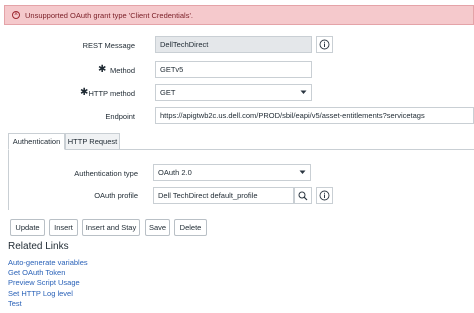 This screenshot has height=313, width=474. I want to click on rest-message-label: REST Message, so click(108, 45).